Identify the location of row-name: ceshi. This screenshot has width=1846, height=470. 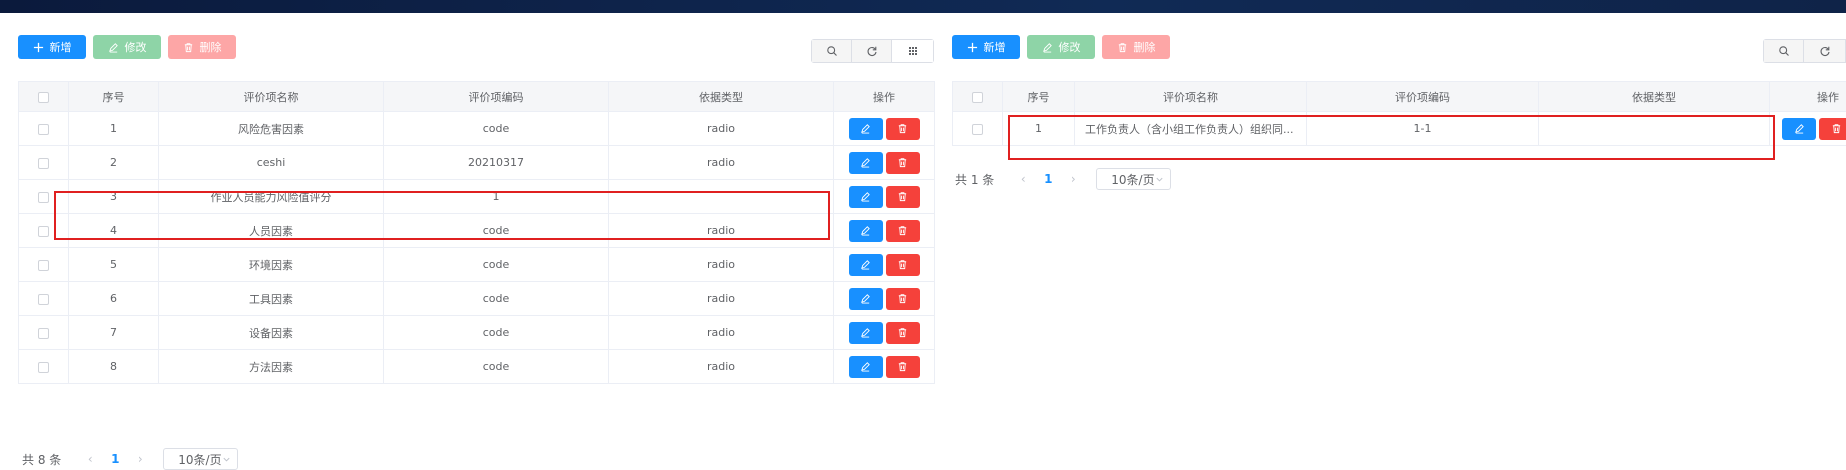
(271, 163).